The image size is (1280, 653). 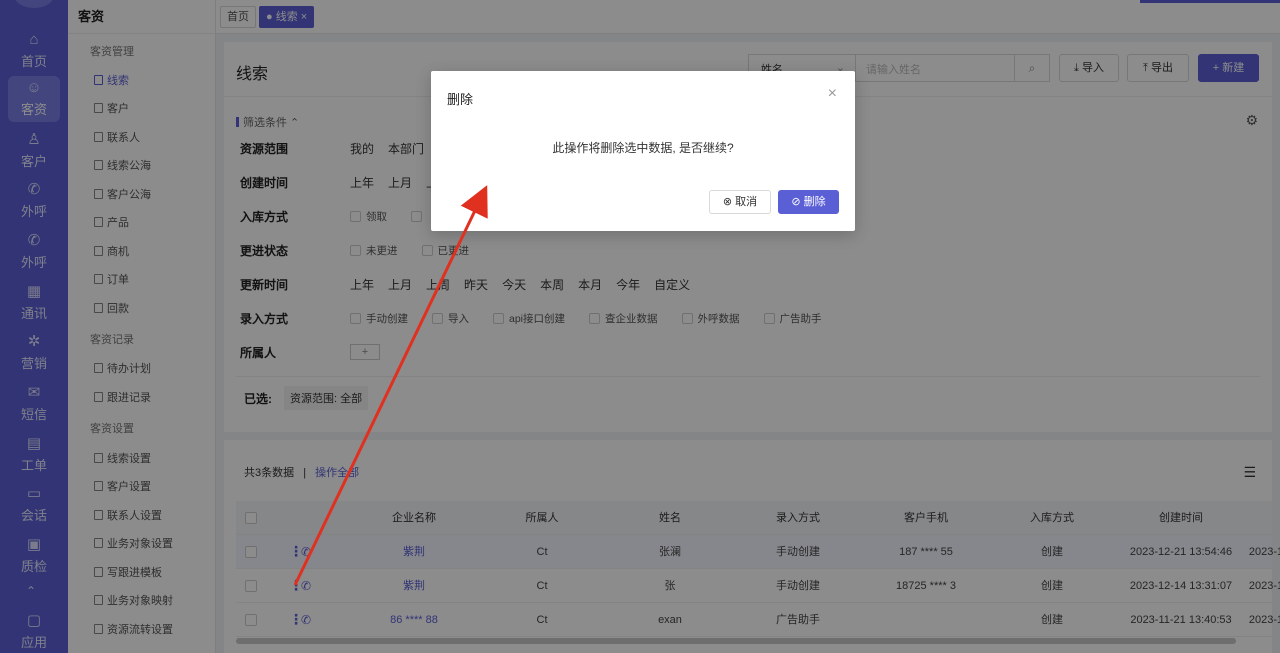 I want to click on delete-button: ⊘ 删除, so click(x=808, y=202).